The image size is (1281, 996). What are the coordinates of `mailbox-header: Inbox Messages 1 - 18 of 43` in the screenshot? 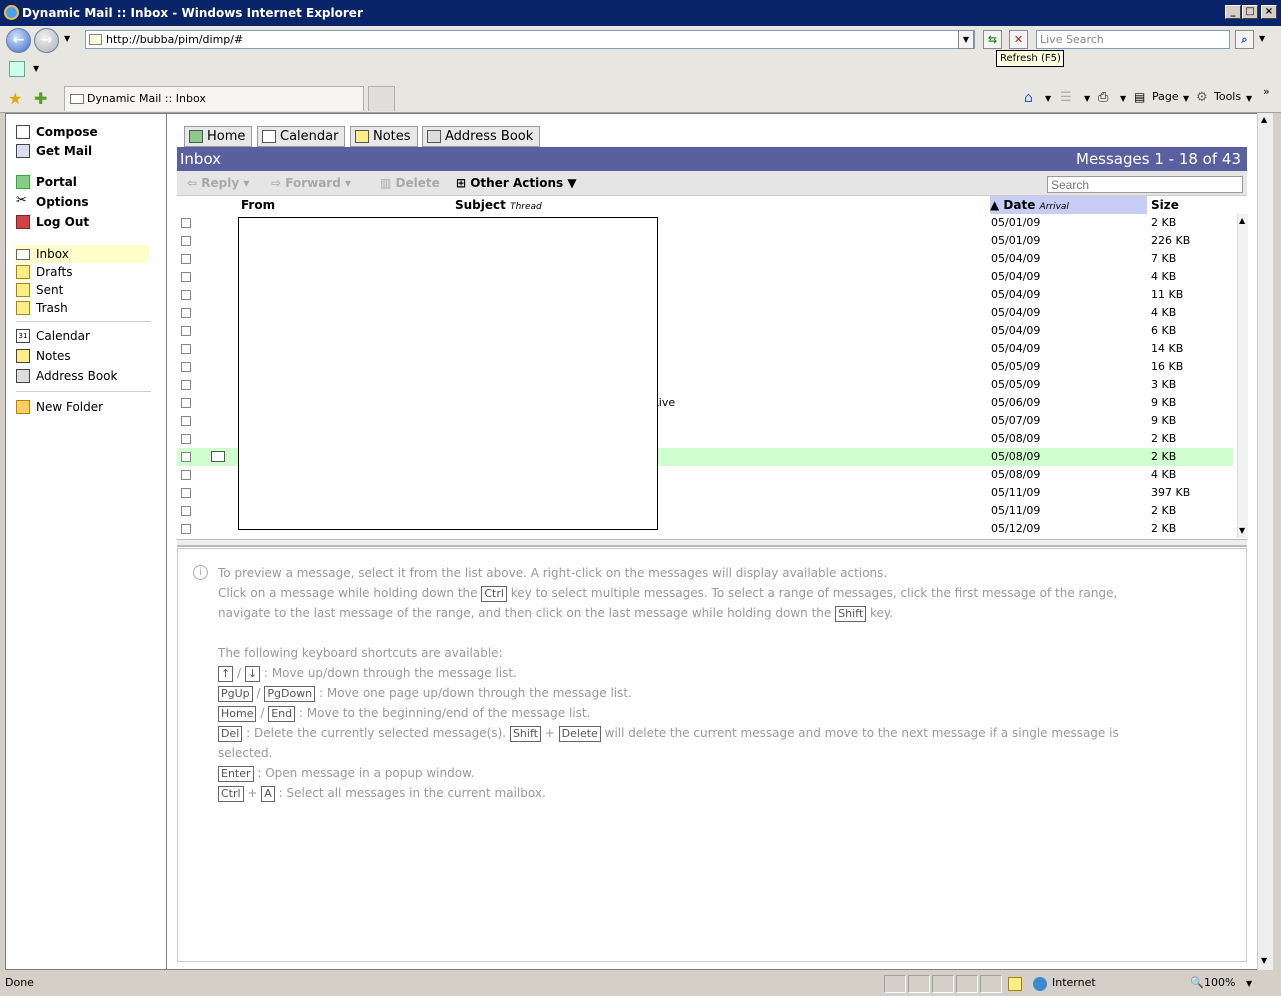 It's located at (712, 159).